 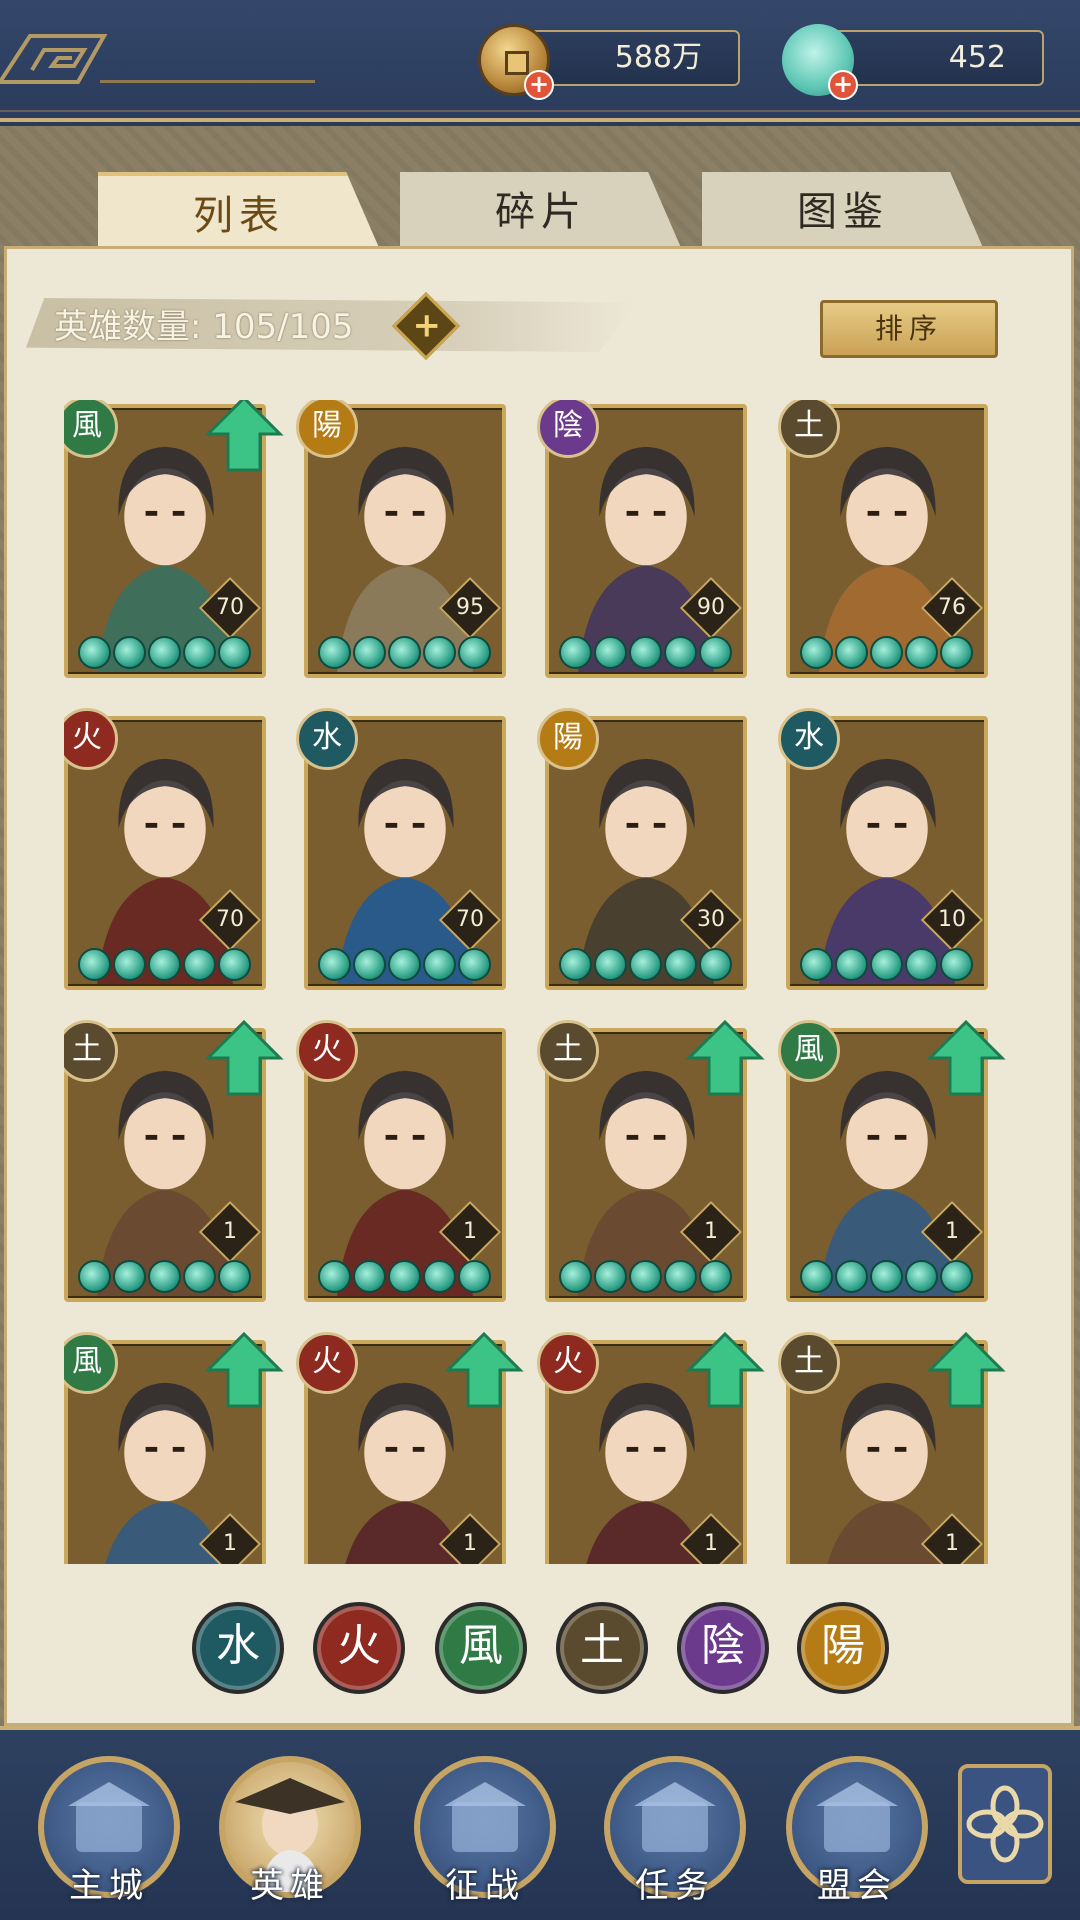 What do you see at coordinates (290, 1886) in the screenshot?
I see `nav-label: 英雄` at bounding box center [290, 1886].